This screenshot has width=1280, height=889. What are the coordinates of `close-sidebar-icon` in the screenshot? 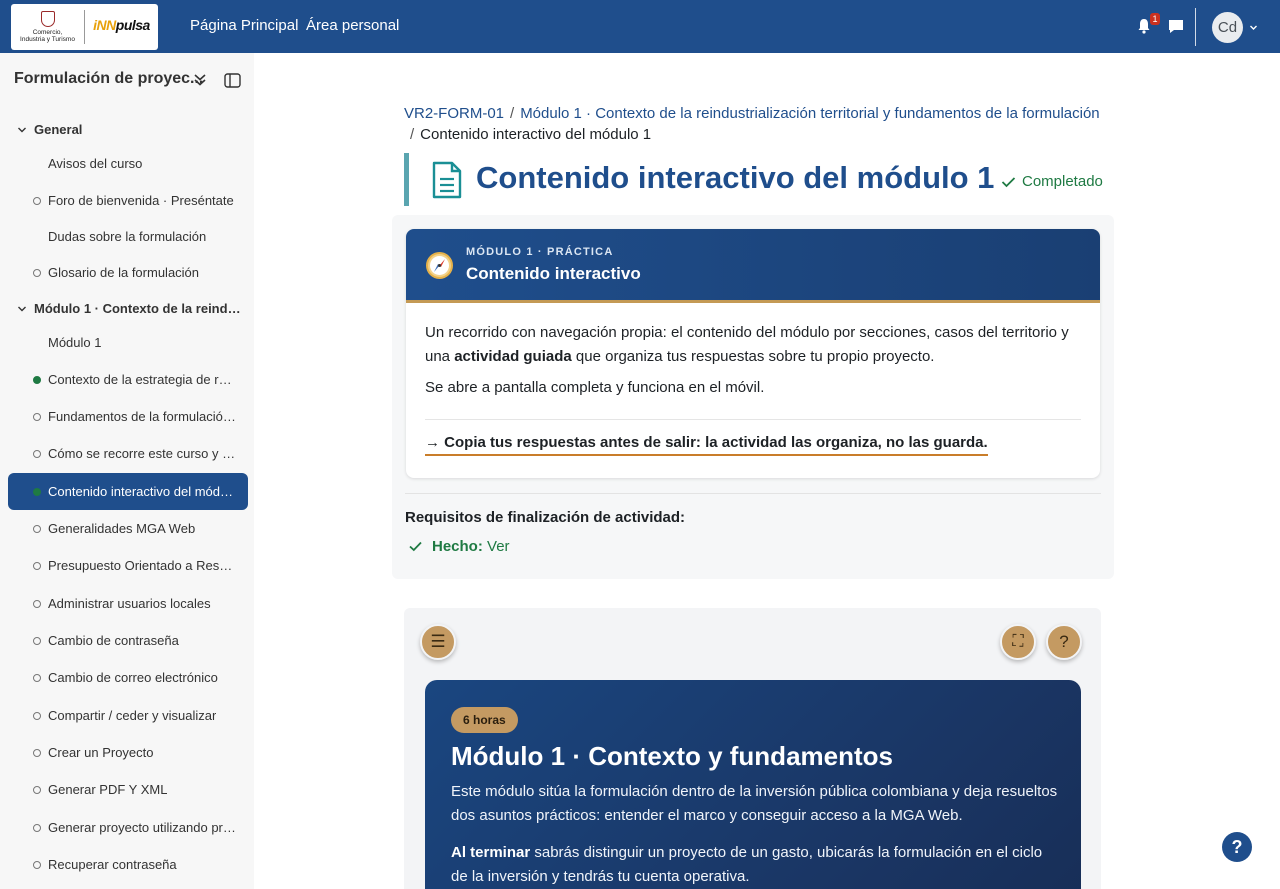 It's located at (232, 80).